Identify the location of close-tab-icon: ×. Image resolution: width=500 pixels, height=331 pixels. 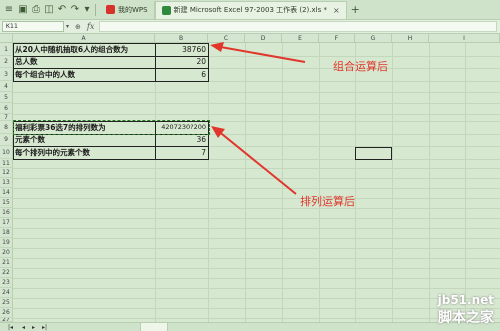
(336, 10).